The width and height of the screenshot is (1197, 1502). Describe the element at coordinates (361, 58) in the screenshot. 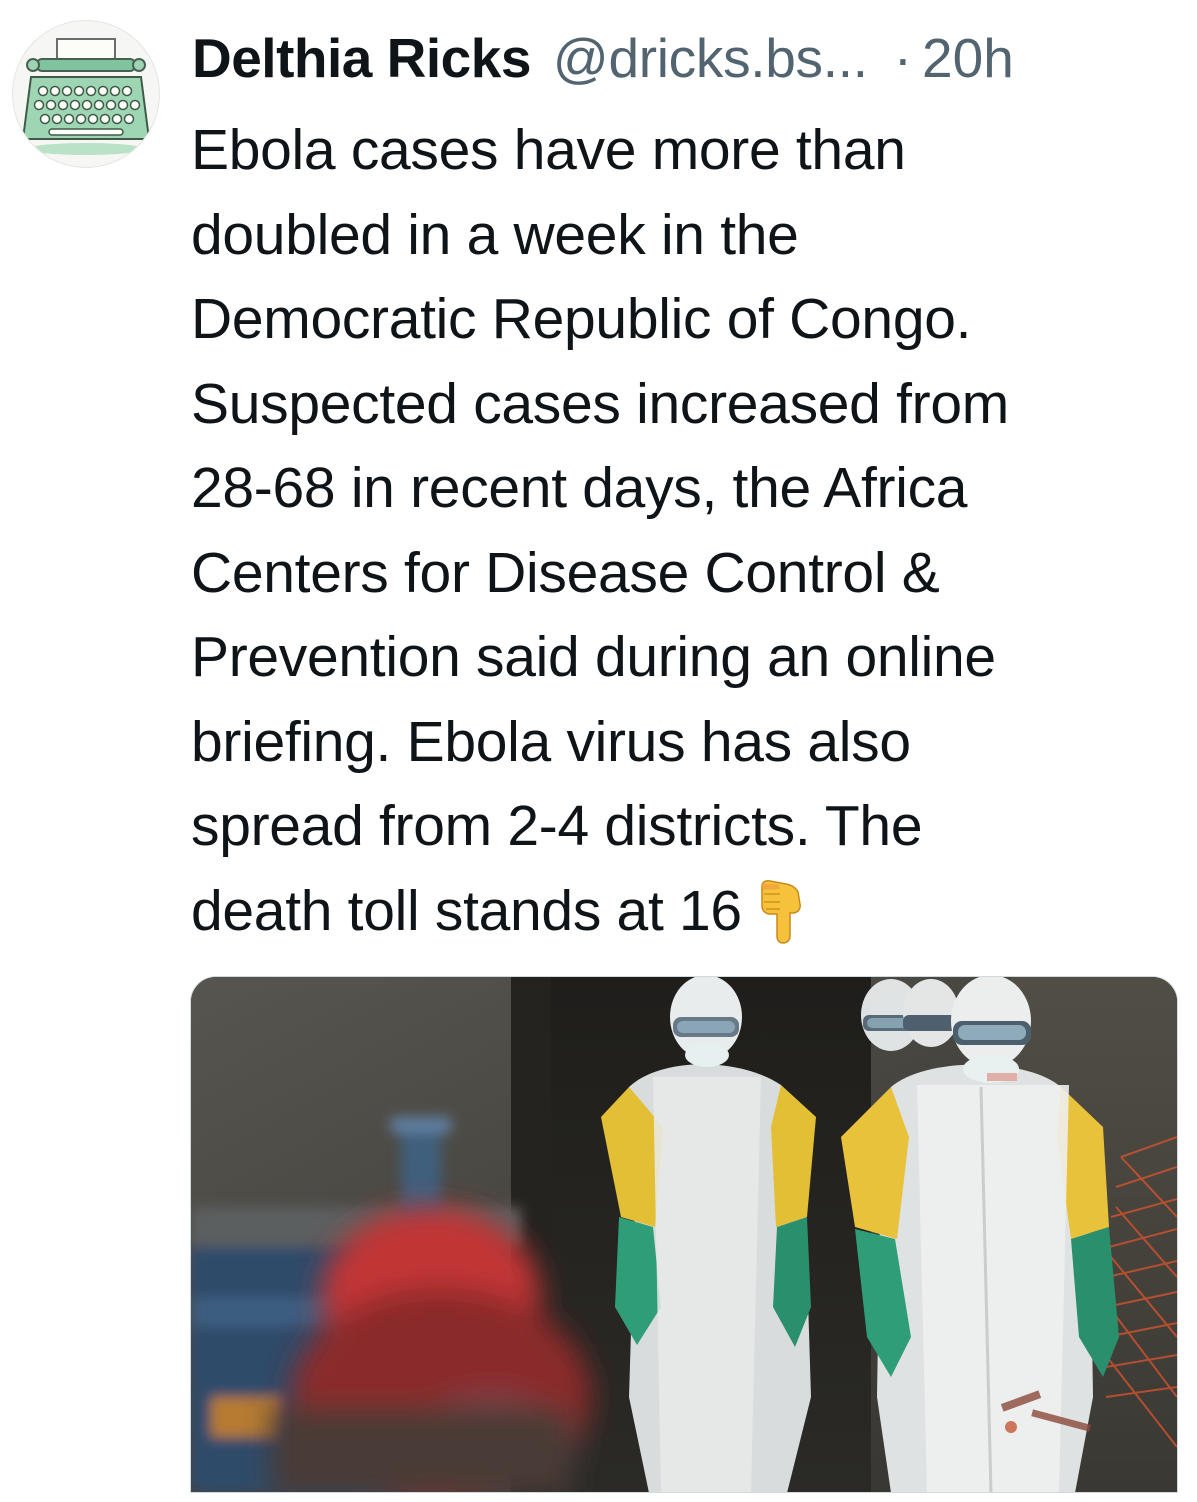

I see `author-display-name: Delthia Ricks` at that location.